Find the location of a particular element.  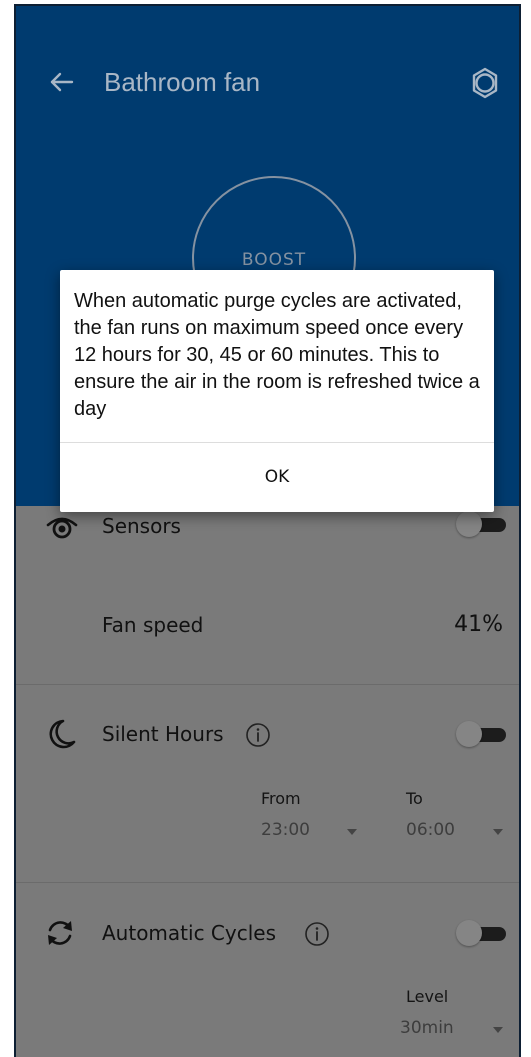

from-time-select: 23:00 is located at coordinates (285, 830).